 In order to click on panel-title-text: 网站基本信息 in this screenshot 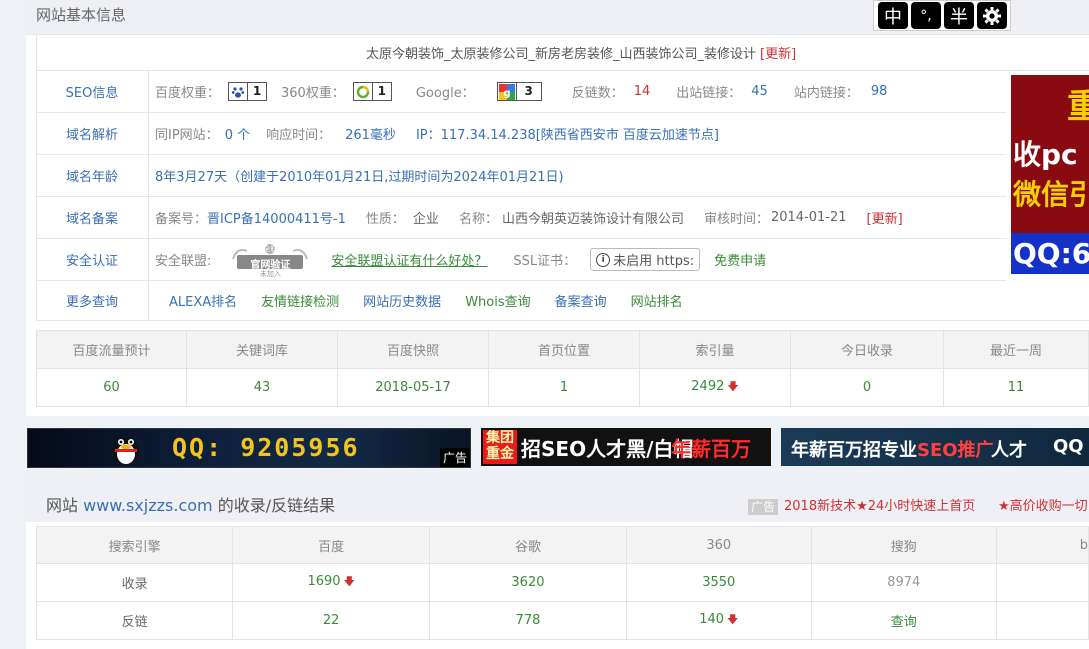, I will do `click(81, 15)`.